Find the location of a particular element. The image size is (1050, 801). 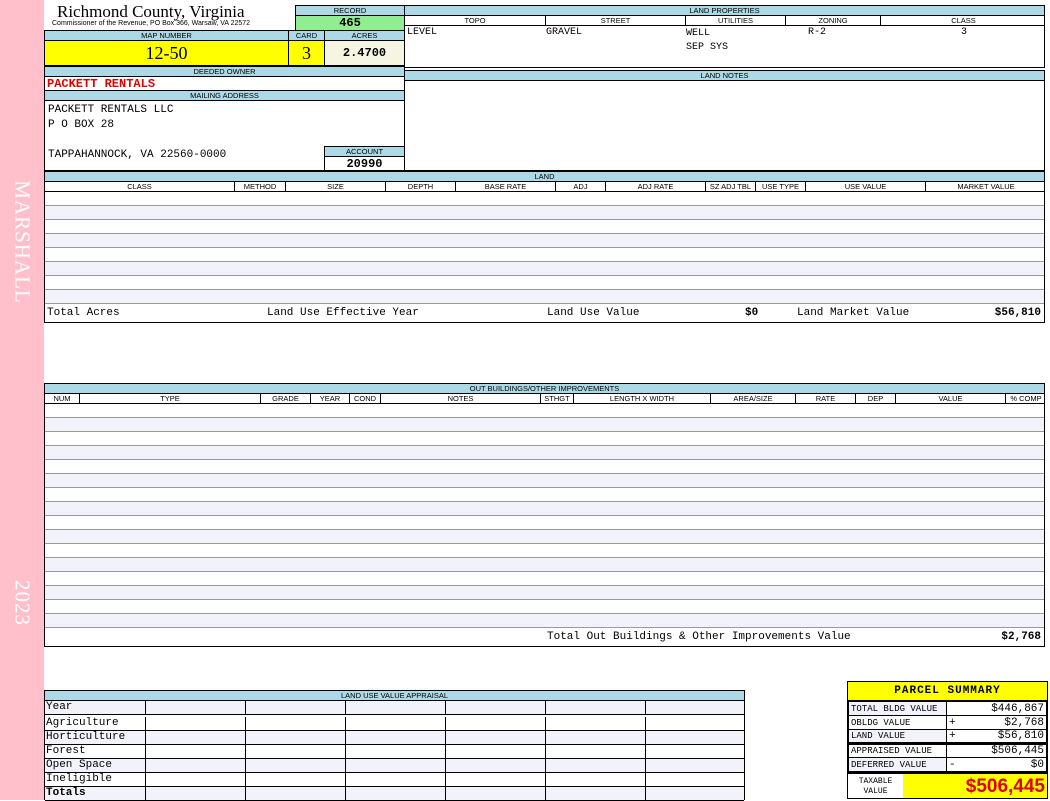

summary-value: $446,867 is located at coordinates (1017, 708).